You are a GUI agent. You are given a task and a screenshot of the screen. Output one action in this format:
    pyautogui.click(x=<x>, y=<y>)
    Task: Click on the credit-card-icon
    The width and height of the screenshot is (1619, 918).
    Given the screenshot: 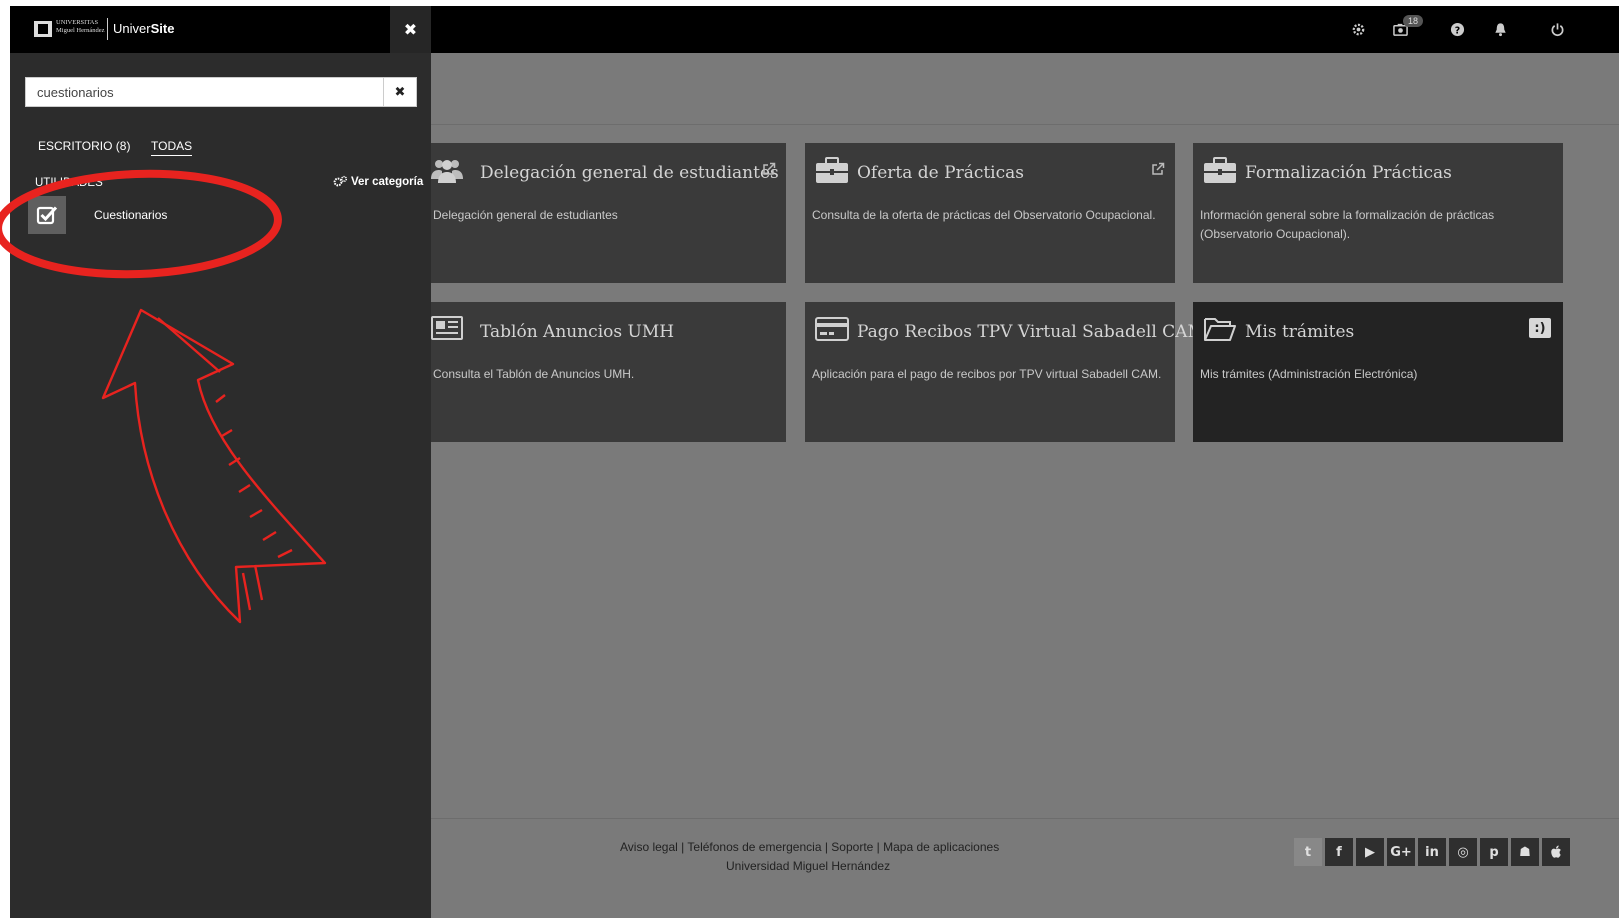 What is the action you would take?
    pyautogui.click(x=833, y=329)
    